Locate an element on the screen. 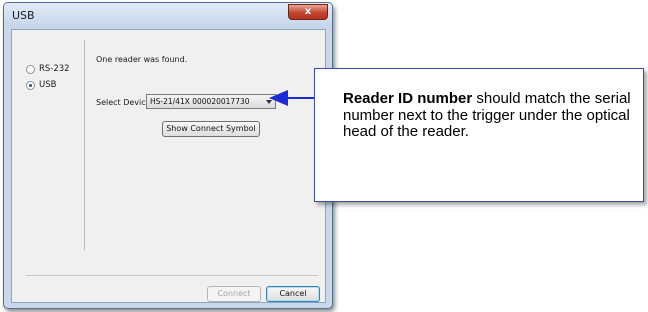 The height and width of the screenshot is (312, 648). status-text: One reader was found. is located at coordinates (142, 59).